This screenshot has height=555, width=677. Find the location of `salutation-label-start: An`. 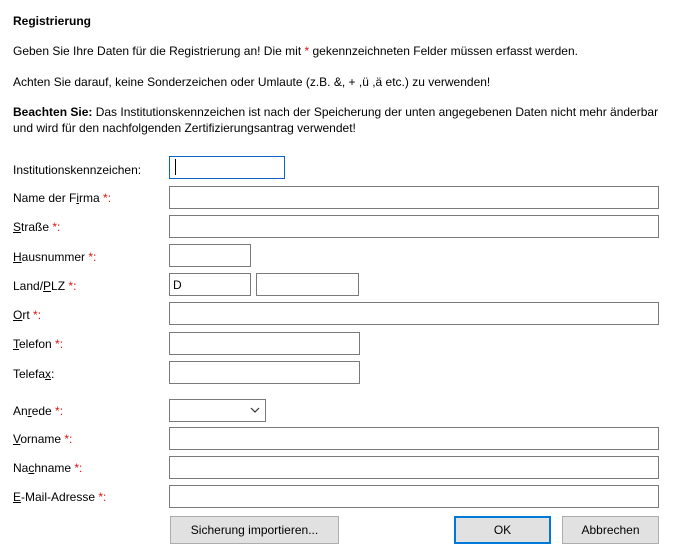

salutation-label-start: An is located at coordinates (20, 411).